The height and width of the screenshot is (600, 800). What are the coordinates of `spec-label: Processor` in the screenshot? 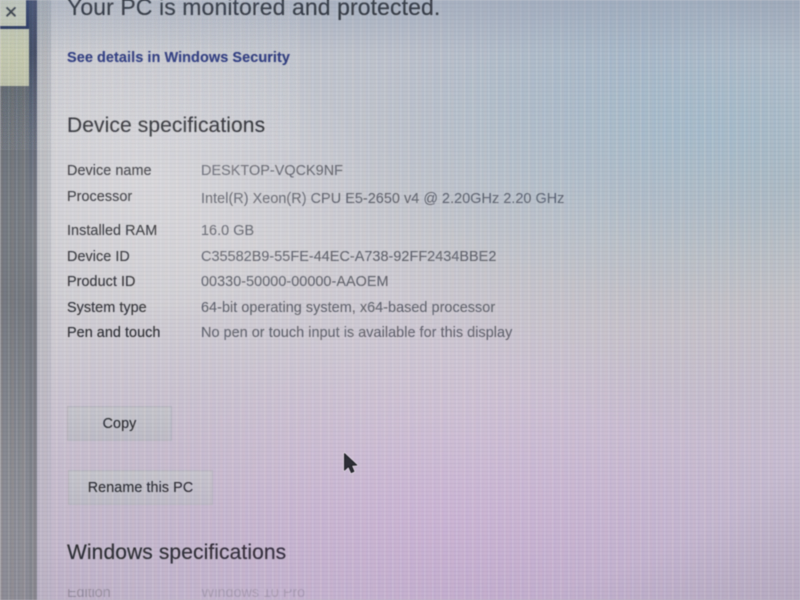 It's located at (100, 196).